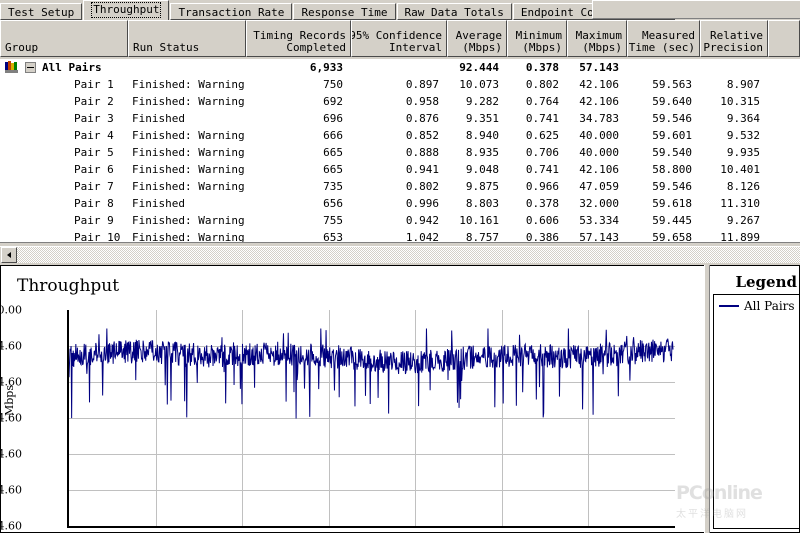 Image resolution: width=800 pixels, height=533 pixels. Describe the element at coordinates (422, 220) in the screenshot. I see `cell-confidence: 0.942` at that location.